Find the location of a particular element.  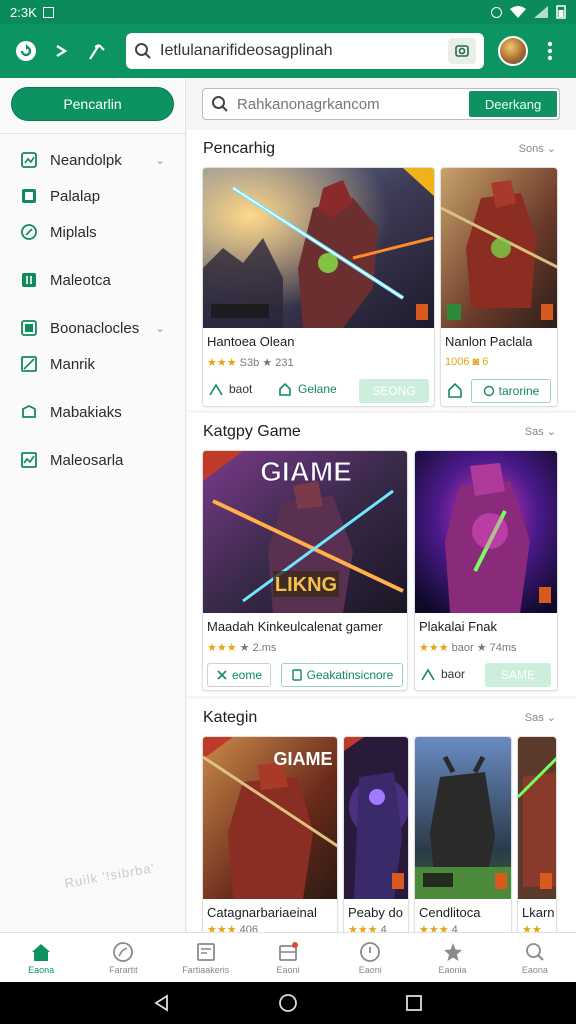

content-search-input is located at coordinates (349, 104).